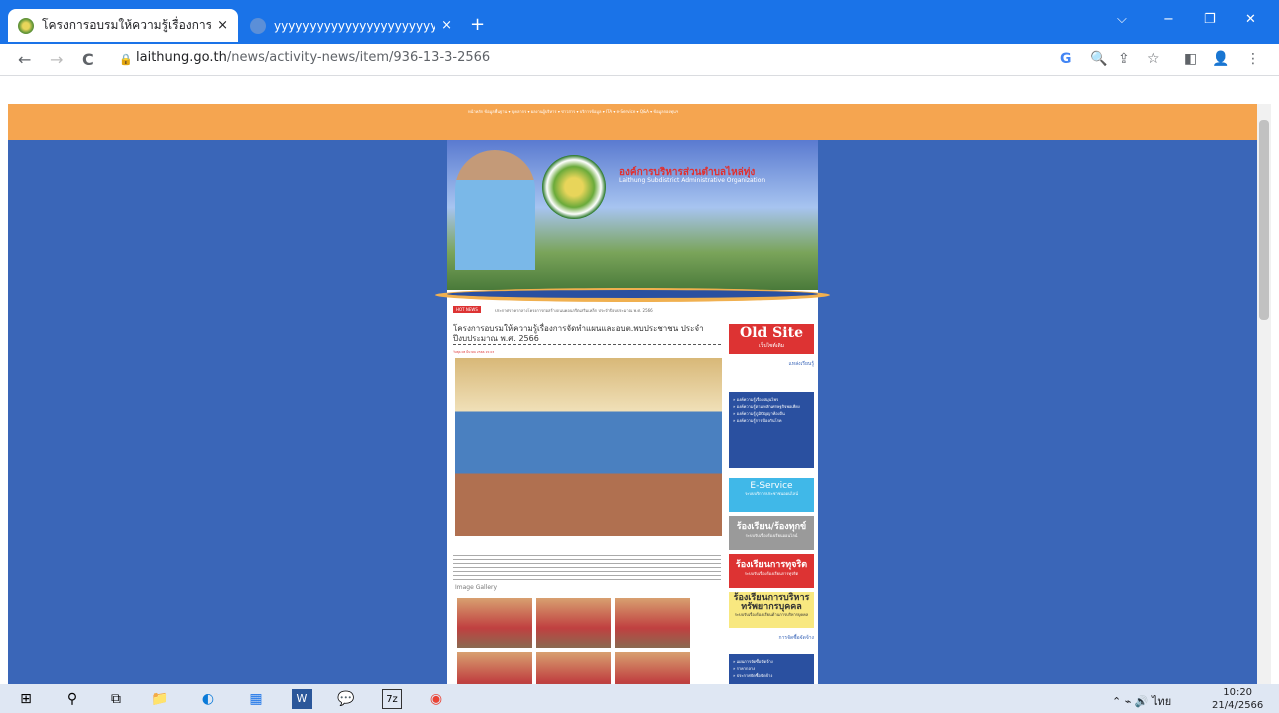 The height and width of the screenshot is (713, 1279). What do you see at coordinates (495, 210) in the screenshot?
I see `mayor-photo` at bounding box center [495, 210].